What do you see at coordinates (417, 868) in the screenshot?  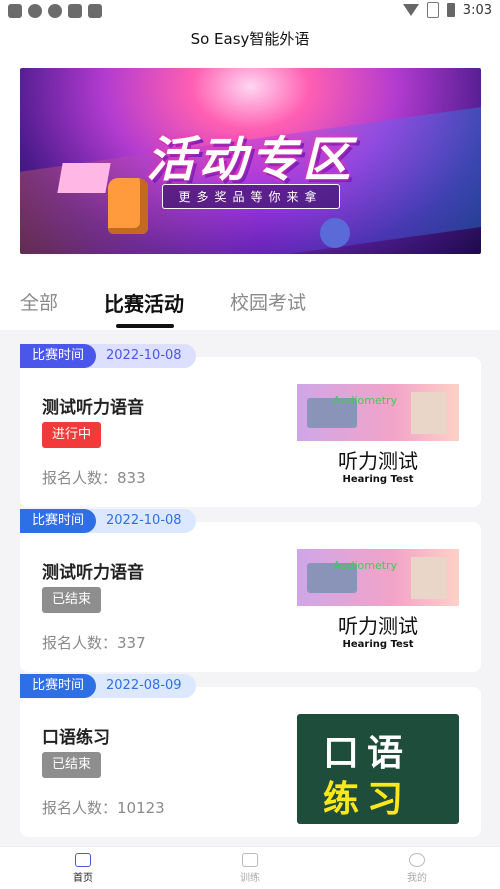 I see `nav-mine: 我的` at bounding box center [417, 868].